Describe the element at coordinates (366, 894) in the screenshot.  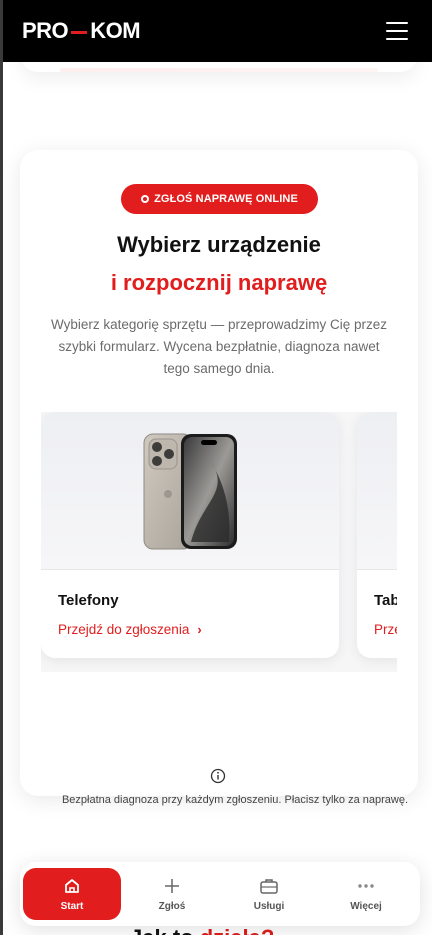
I see `nav-more: Więcej` at that location.